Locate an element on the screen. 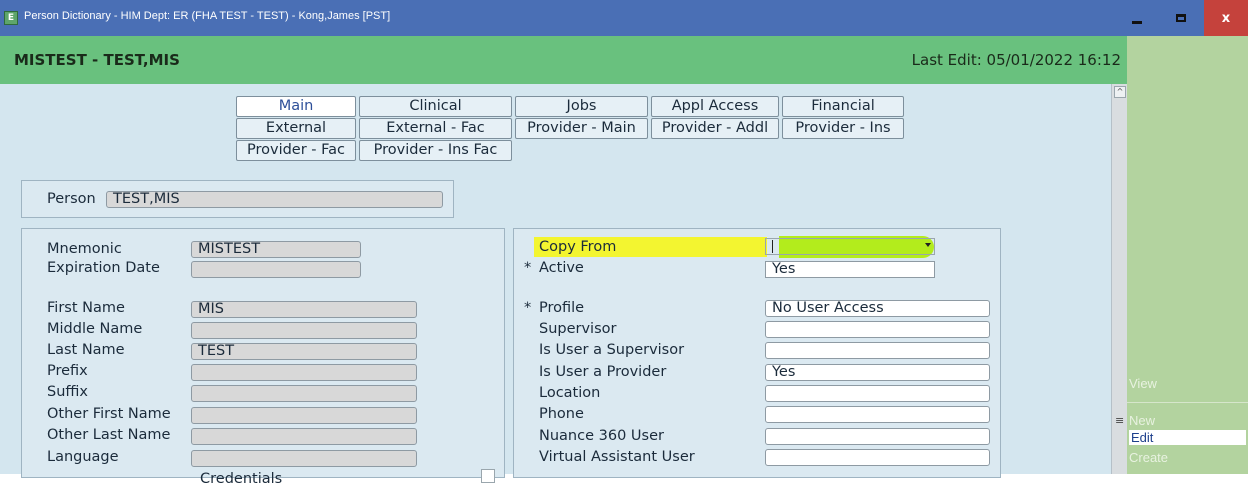 This screenshot has width=1248, height=487. virtual-assistant-user-label: Virtual Assistant User is located at coordinates (617, 457).